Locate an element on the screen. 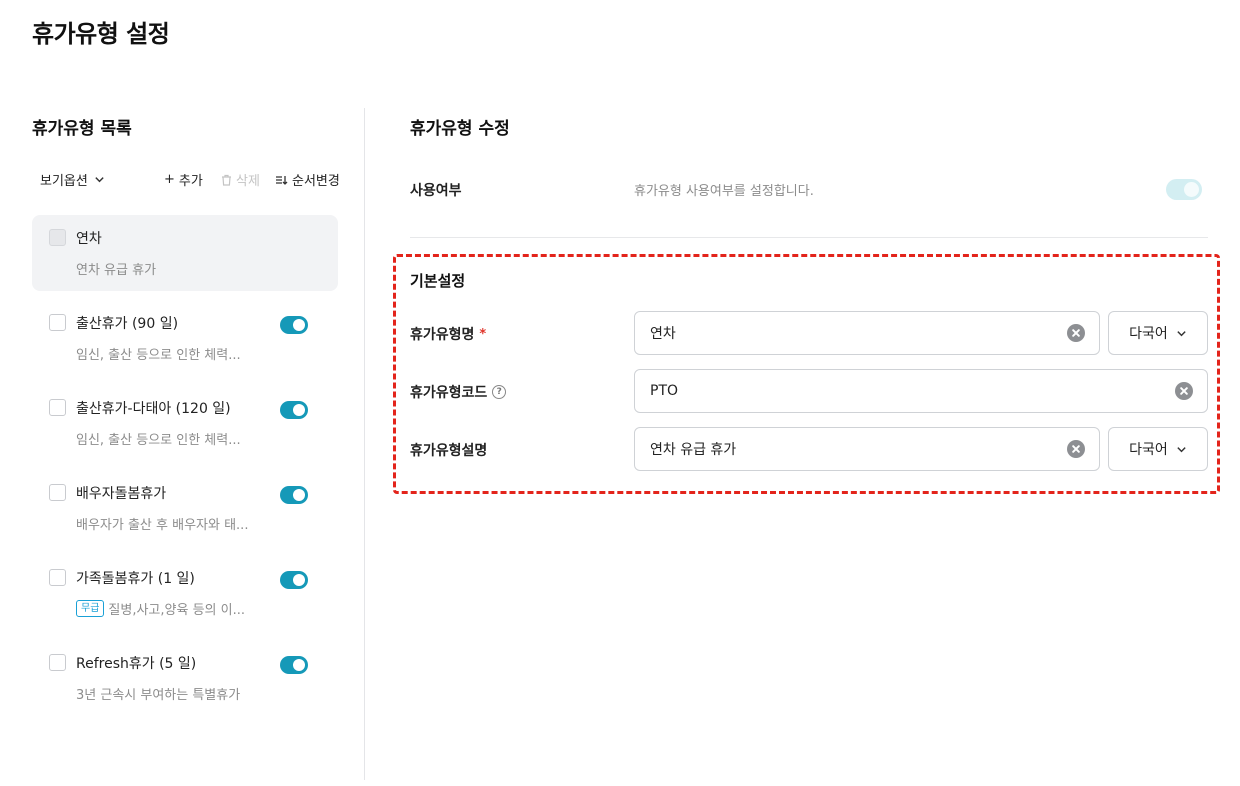 The height and width of the screenshot is (786, 1240). usage-description: 휴가유형 사용여부를 설정합니다. is located at coordinates (724, 191).